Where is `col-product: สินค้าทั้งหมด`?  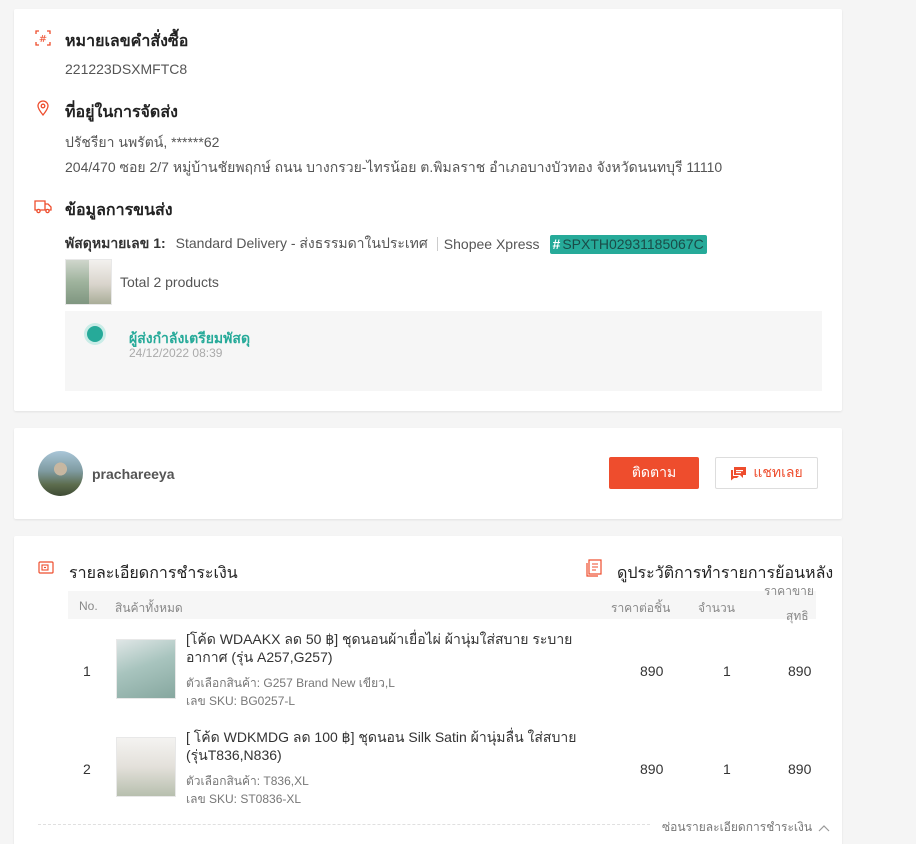
col-product: สินค้าทั้งหมด is located at coordinates (149, 608).